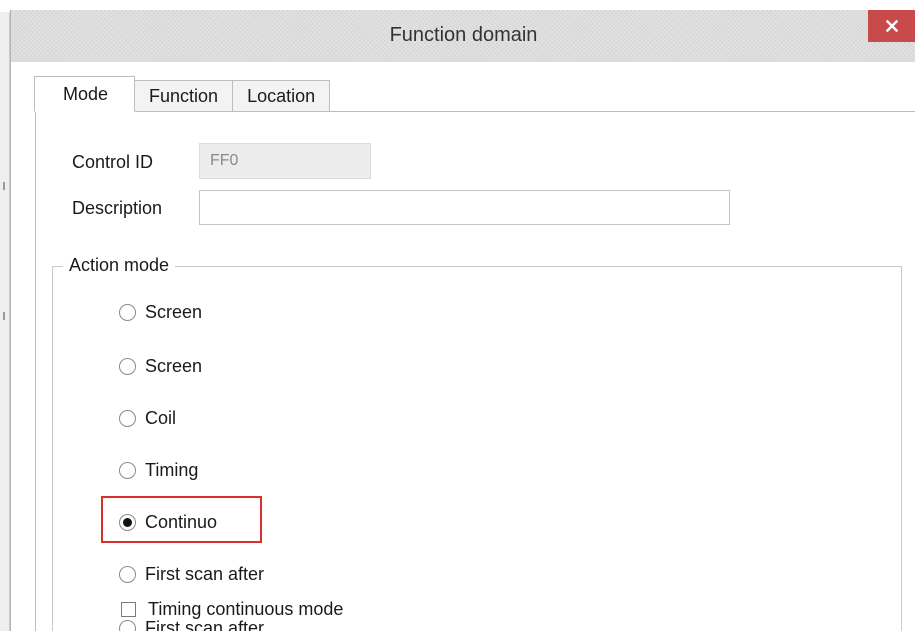  I want to click on tab-function: Function, so click(184, 96).